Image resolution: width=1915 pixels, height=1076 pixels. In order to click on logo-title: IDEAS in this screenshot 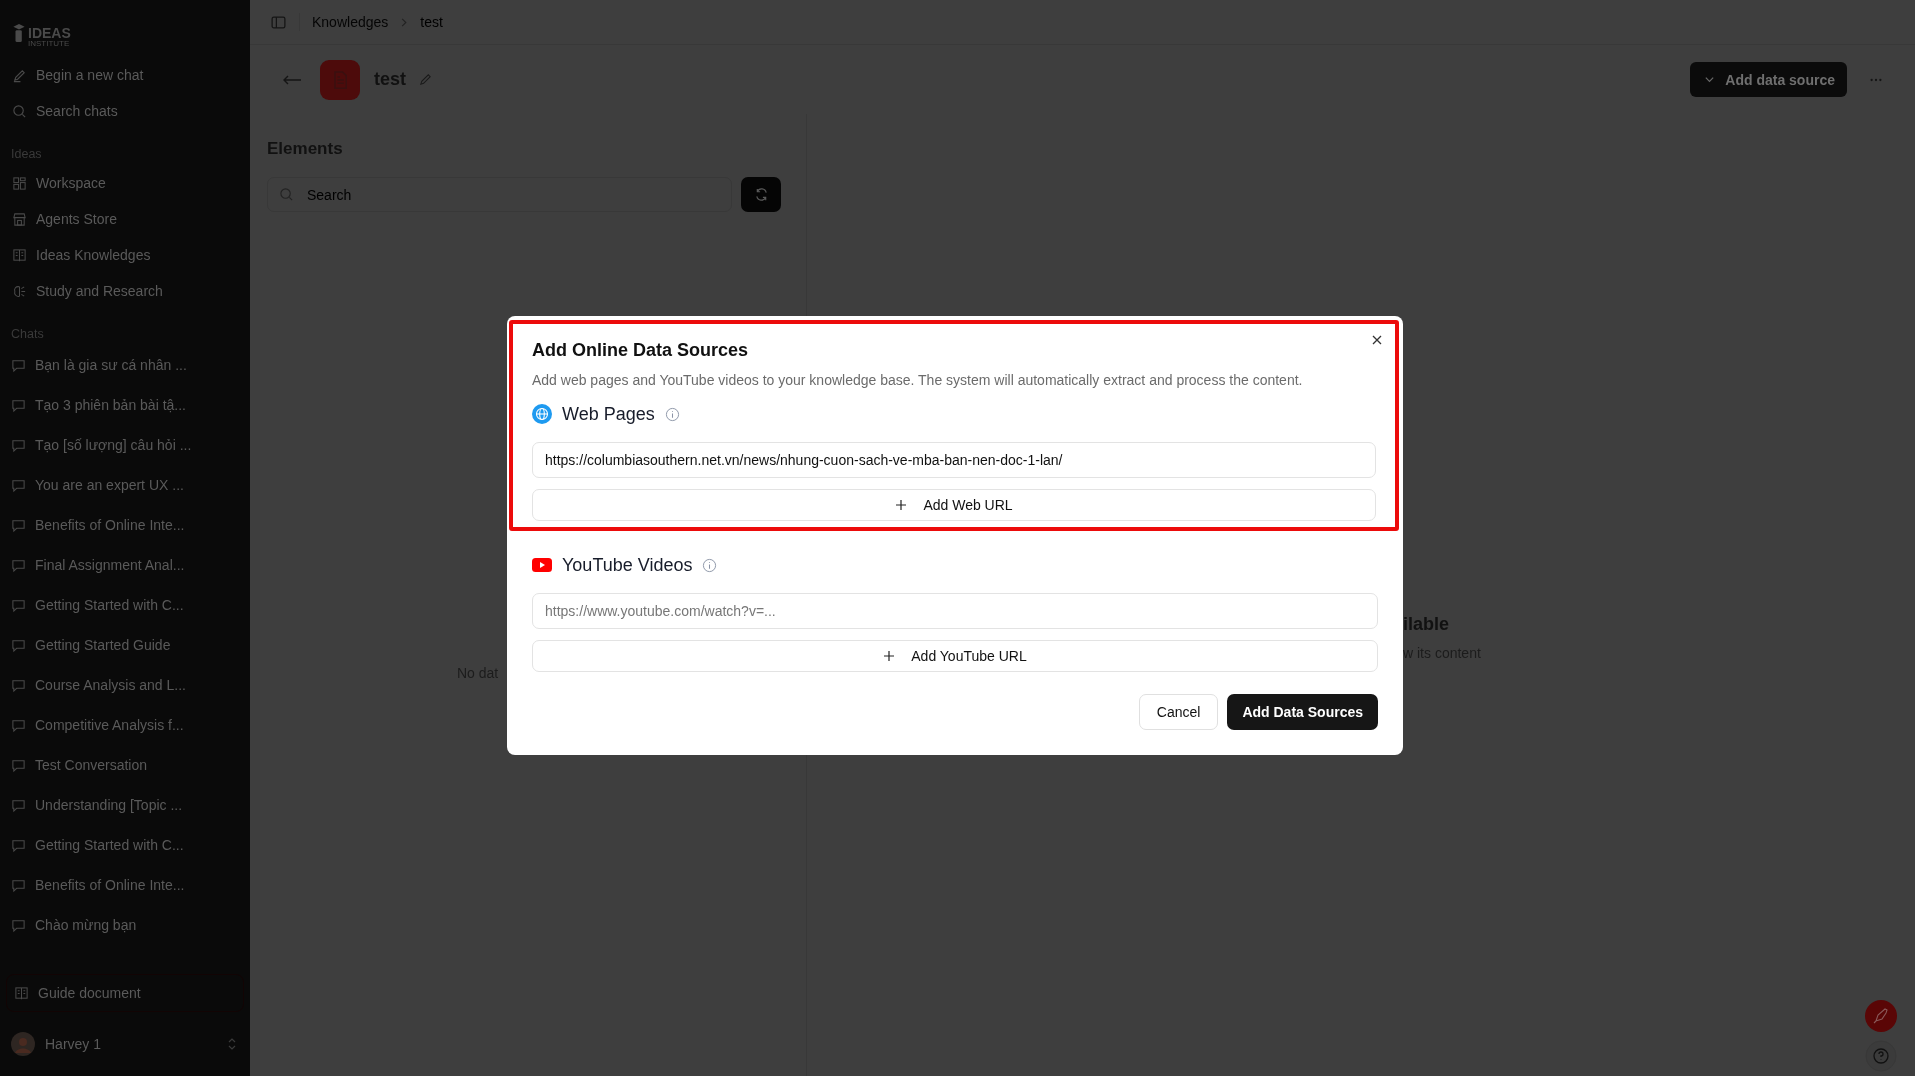, I will do `click(49, 33)`.